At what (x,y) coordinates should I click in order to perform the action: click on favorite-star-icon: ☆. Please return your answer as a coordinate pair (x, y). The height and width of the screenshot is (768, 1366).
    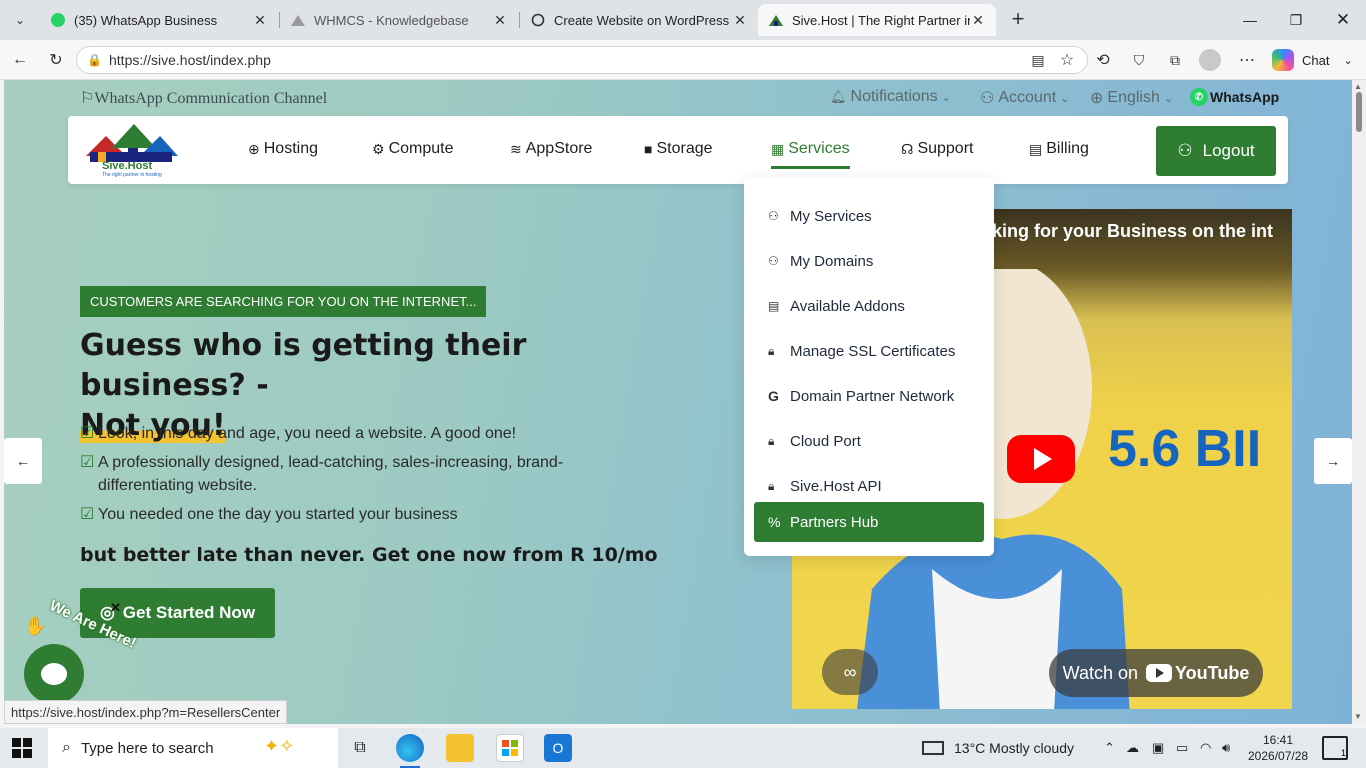
    Looking at the image, I should click on (1067, 60).